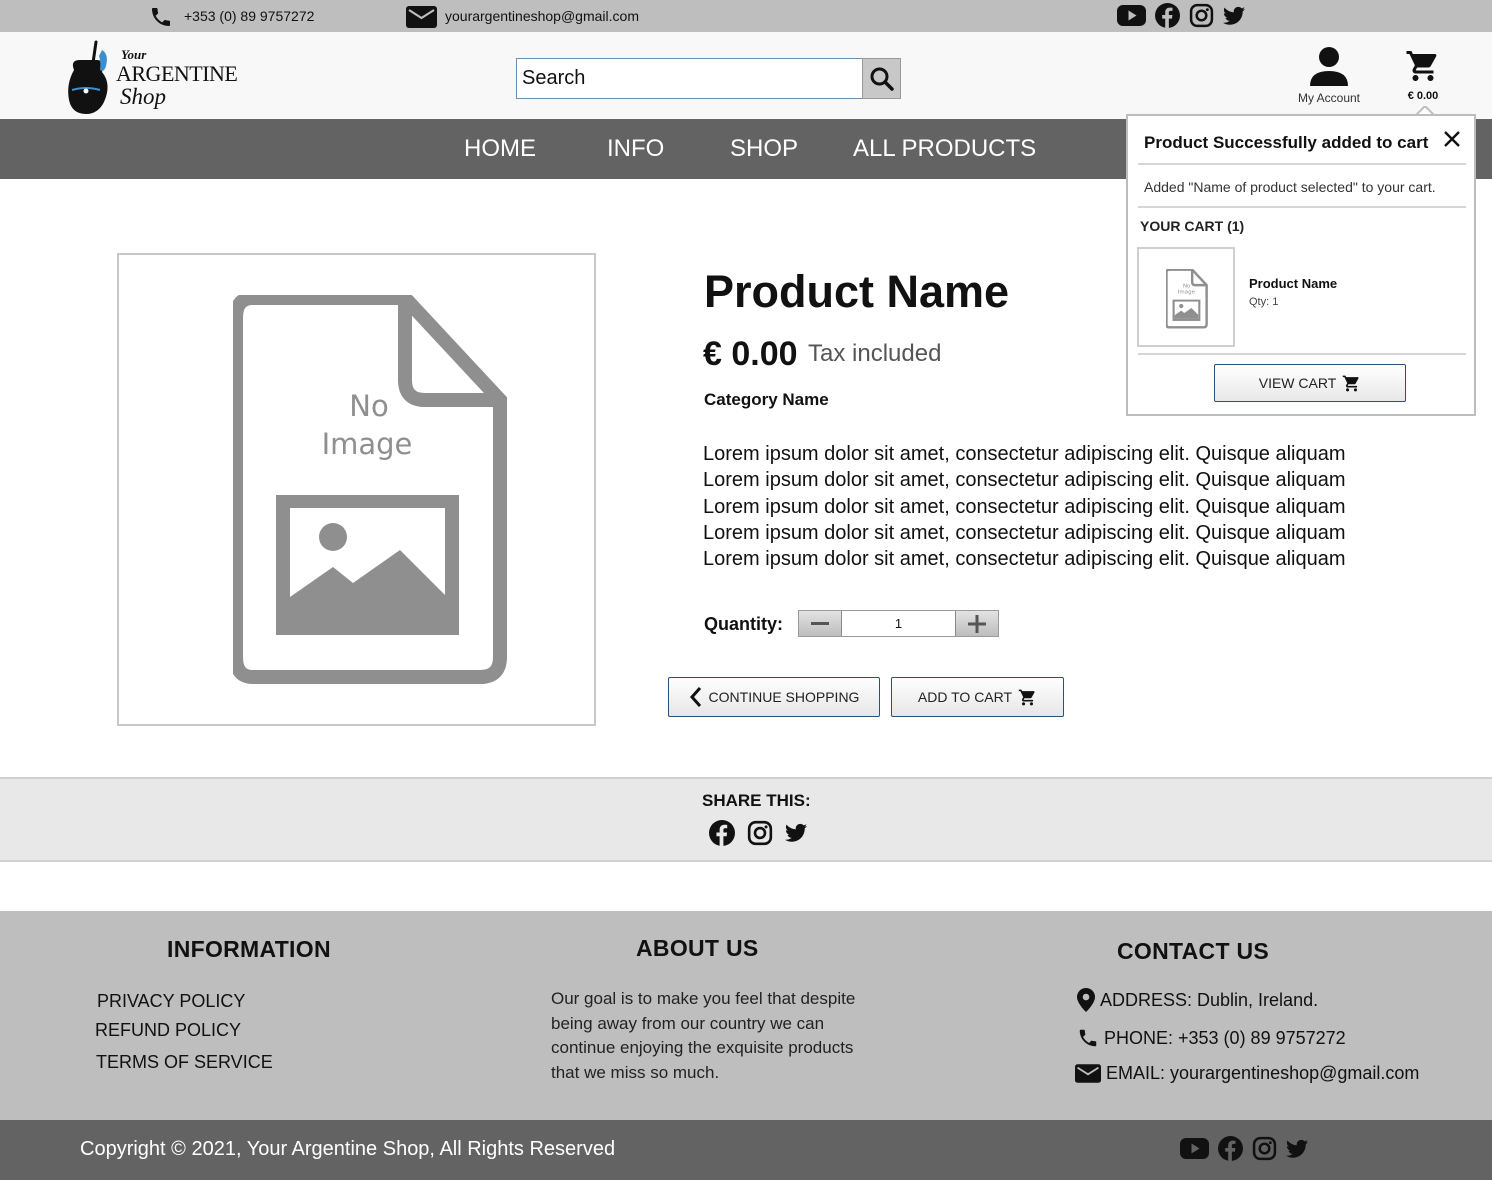 This screenshot has height=1180, width=1492. I want to click on quantity-label: Quantity:, so click(743, 624).